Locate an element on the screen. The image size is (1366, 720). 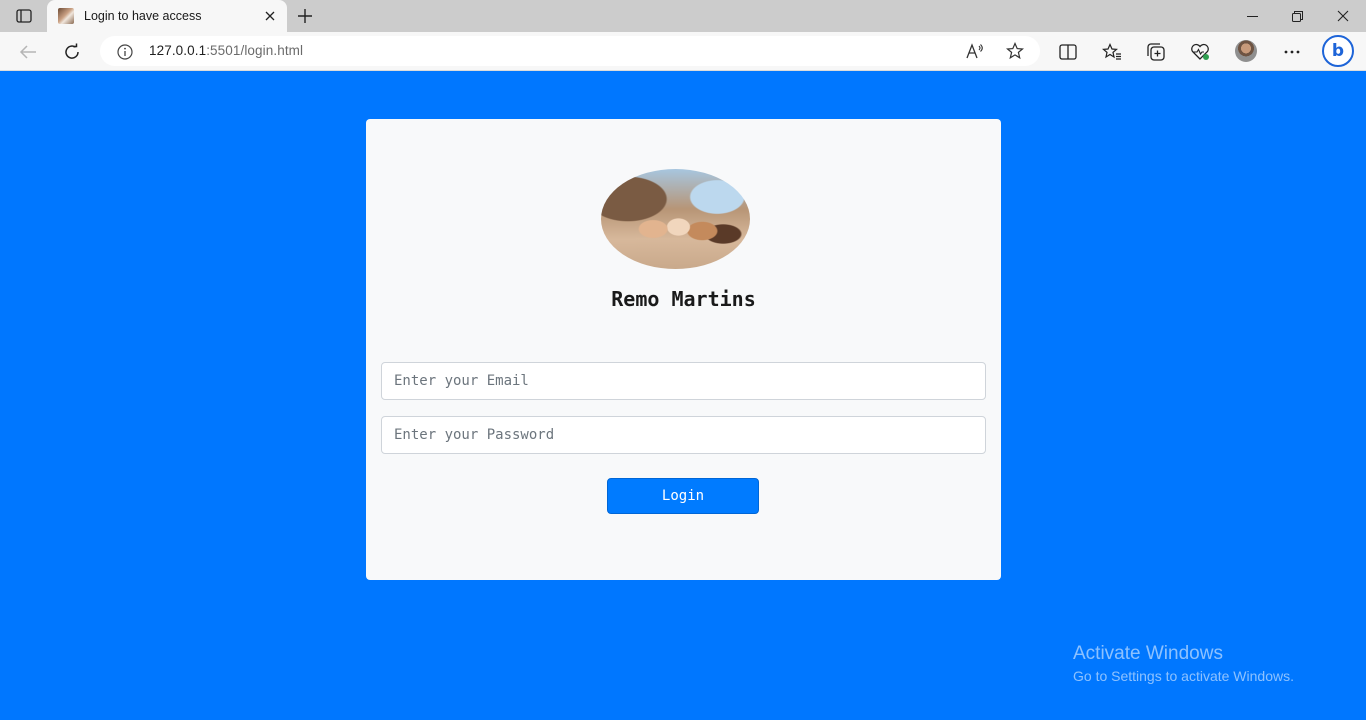
more-icon is located at coordinates (1292, 52).